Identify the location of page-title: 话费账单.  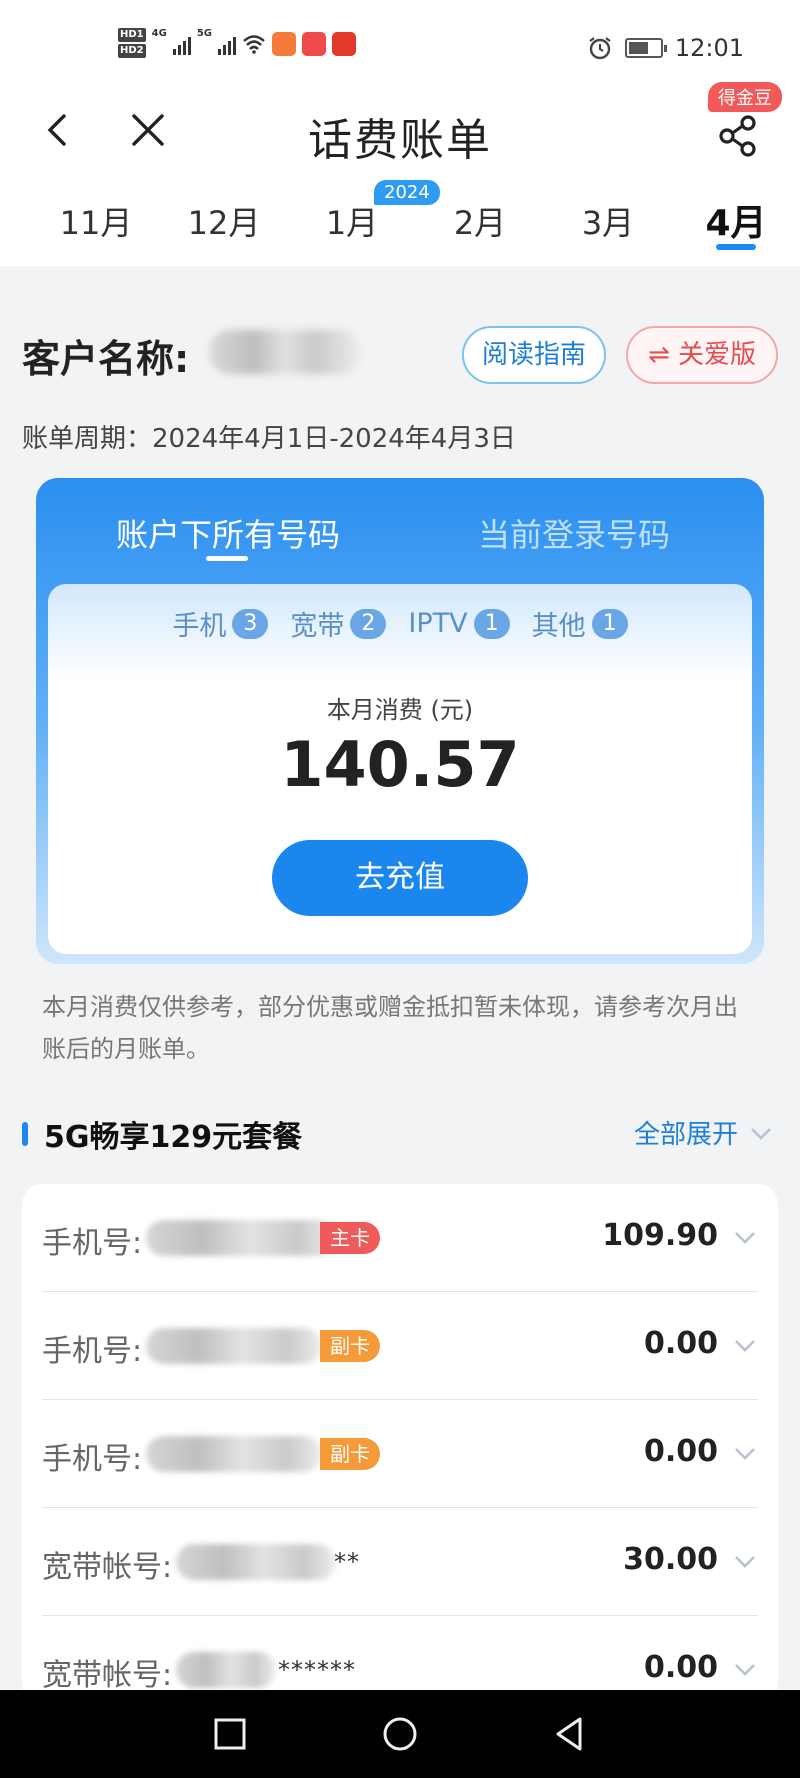
(400, 140).